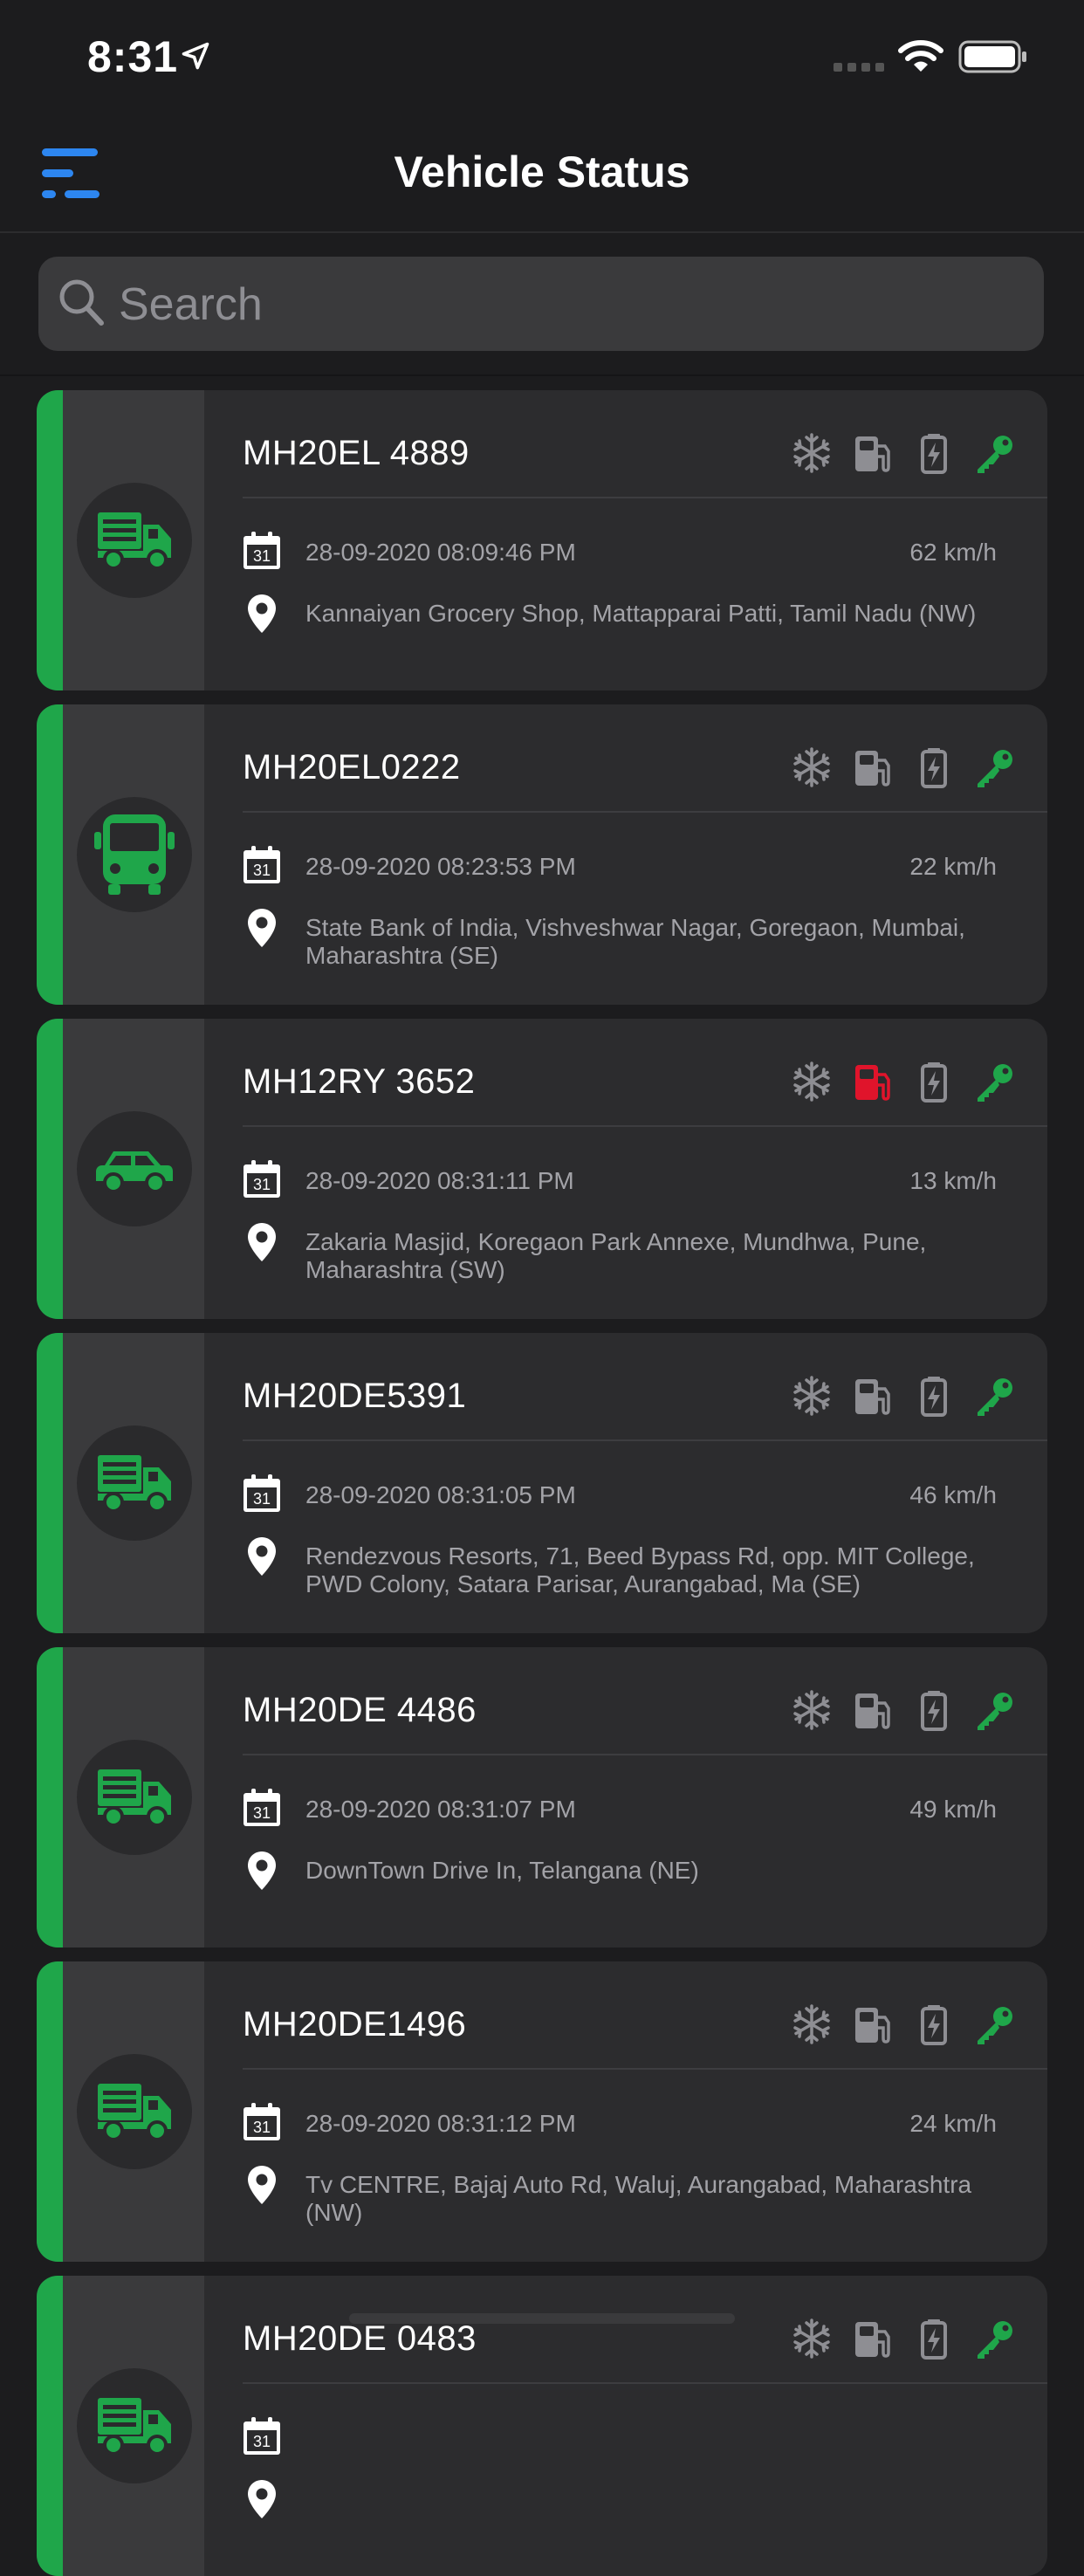 The height and width of the screenshot is (2576, 1084). What do you see at coordinates (440, 1810) in the screenshot?
I see `last-update-date: 28-09-2020 08:31:07 PM` at bounding box center [440, 1810].